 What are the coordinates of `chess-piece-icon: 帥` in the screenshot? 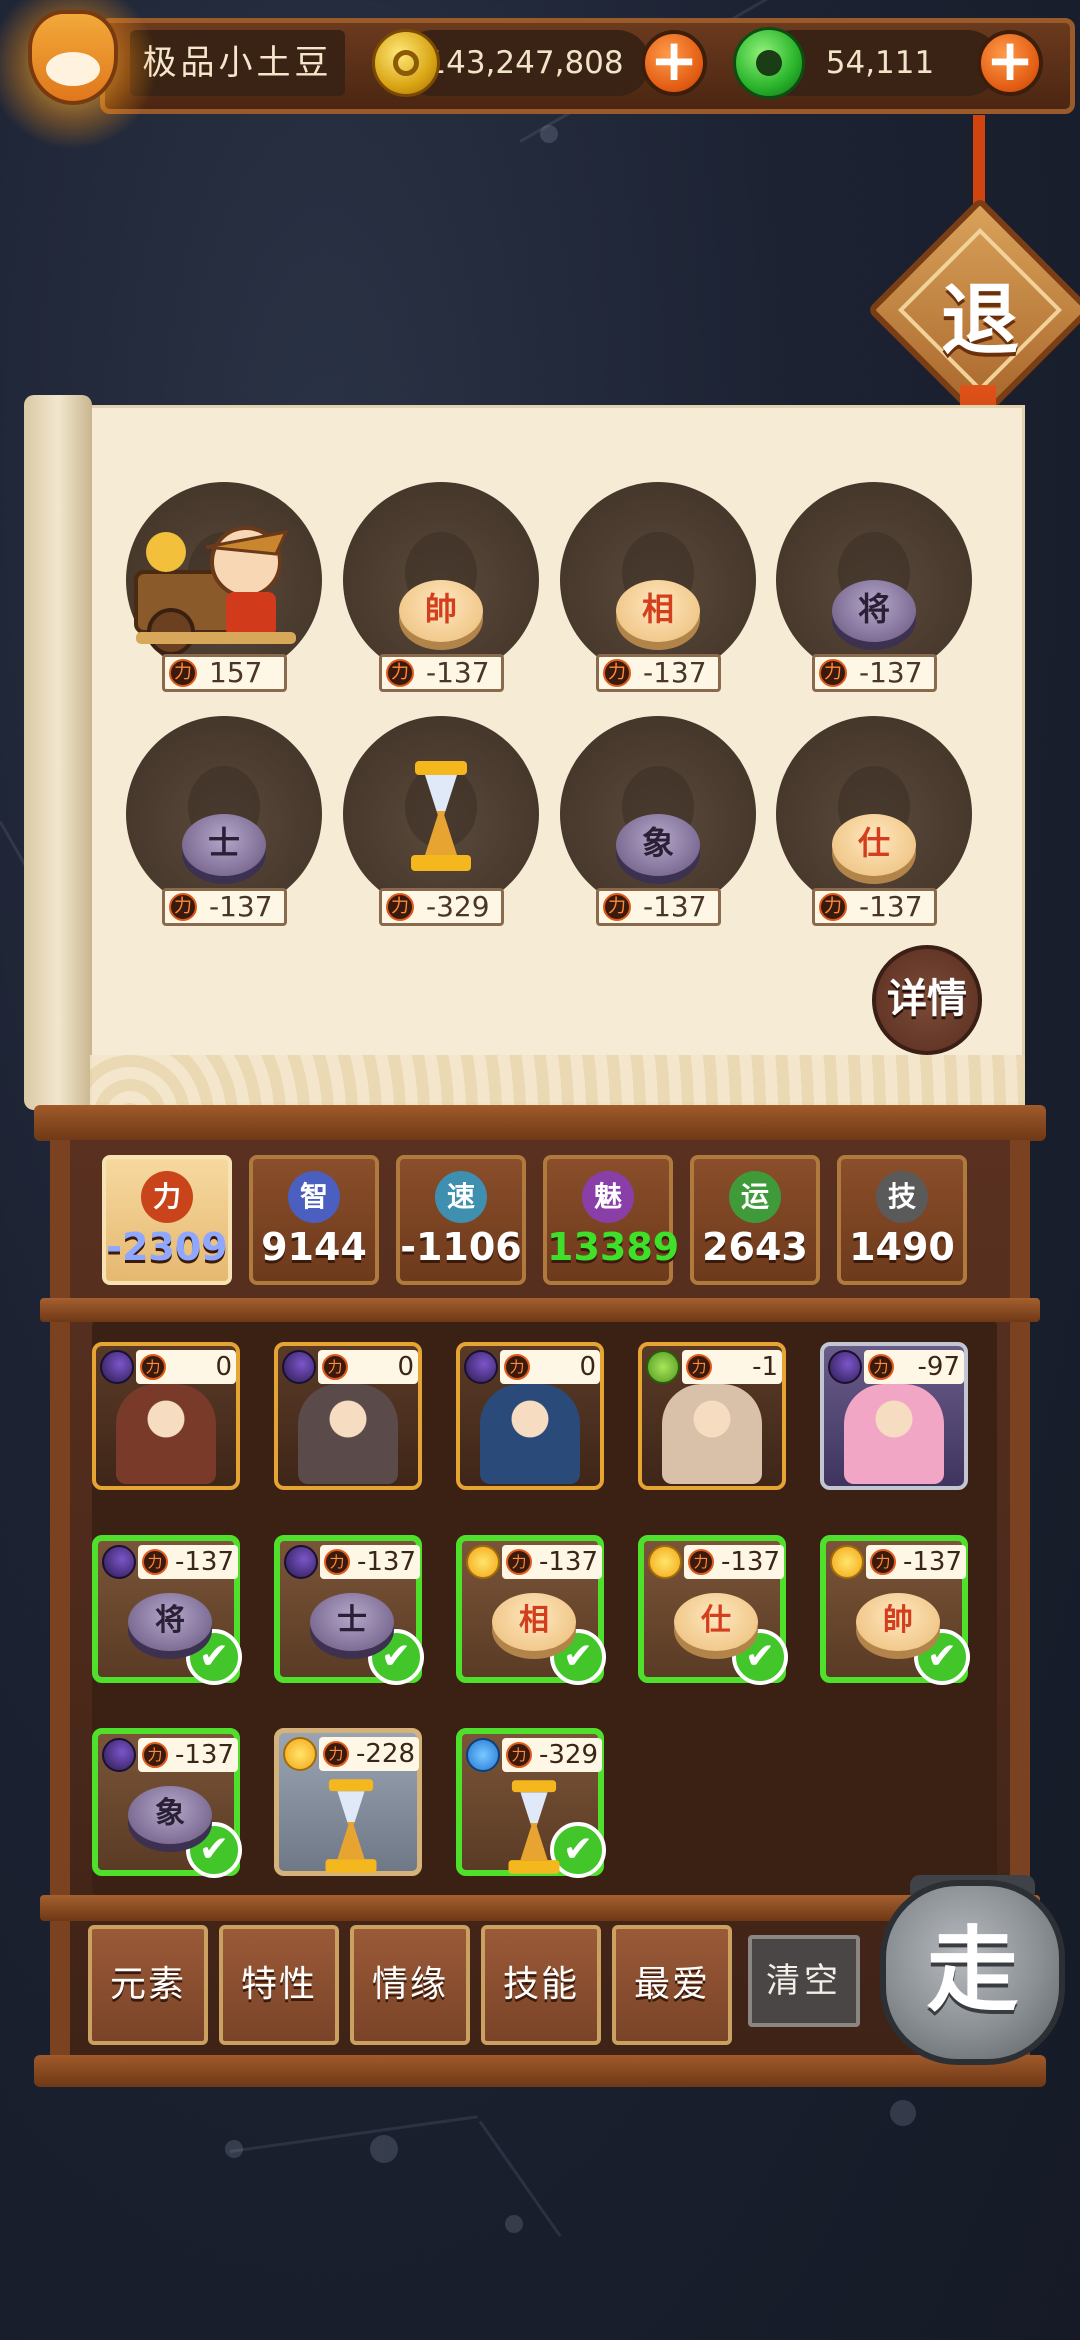 It's located at (898, 1622).